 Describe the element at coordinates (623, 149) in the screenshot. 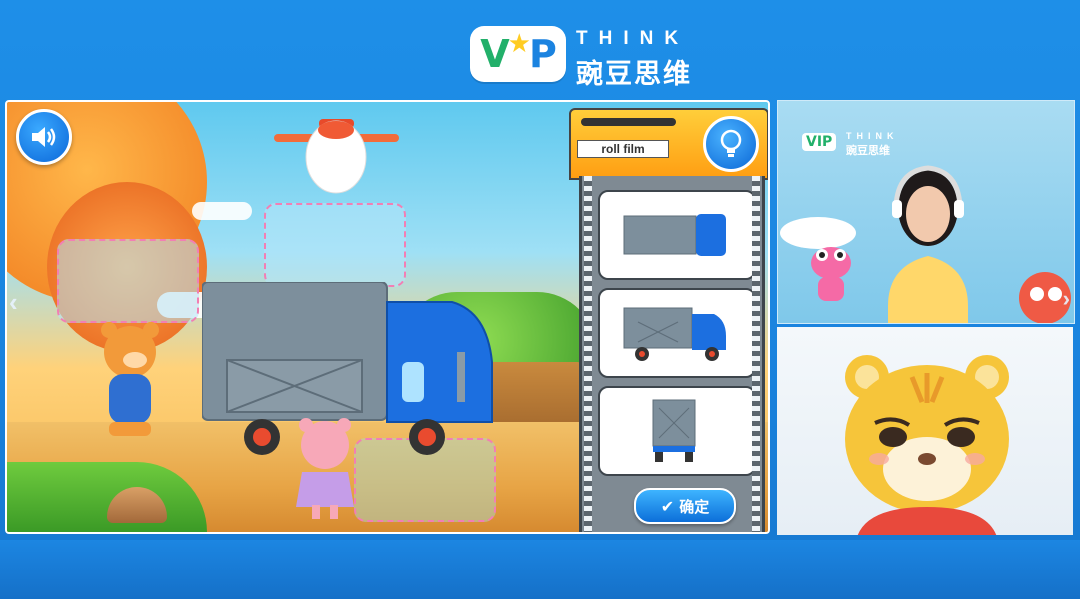

I see `film-label: roll film` at that location.